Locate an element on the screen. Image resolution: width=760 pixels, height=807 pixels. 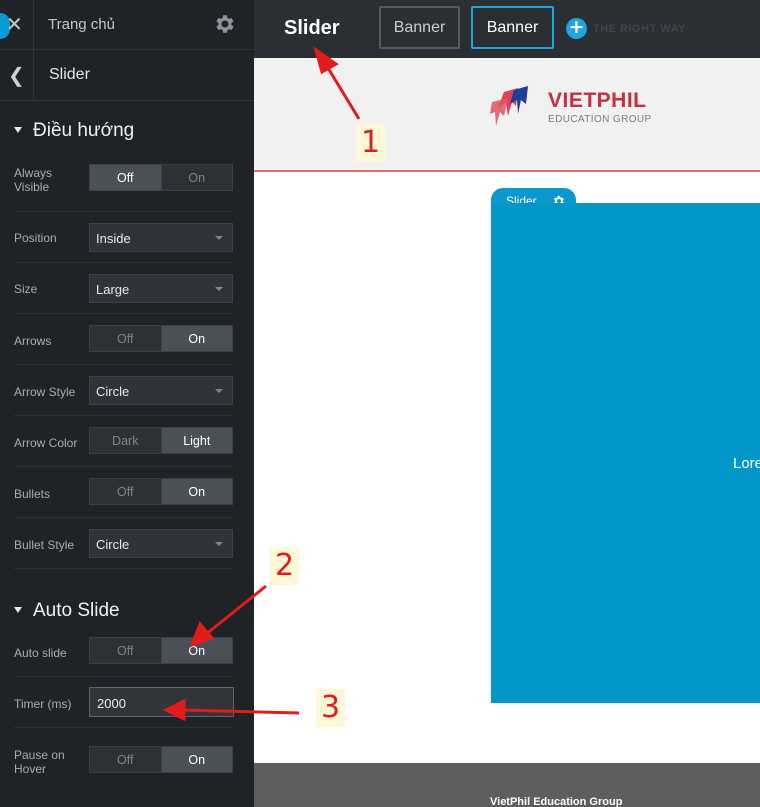
toggle-option-dark: Dark is located at coordinates (125, 440).